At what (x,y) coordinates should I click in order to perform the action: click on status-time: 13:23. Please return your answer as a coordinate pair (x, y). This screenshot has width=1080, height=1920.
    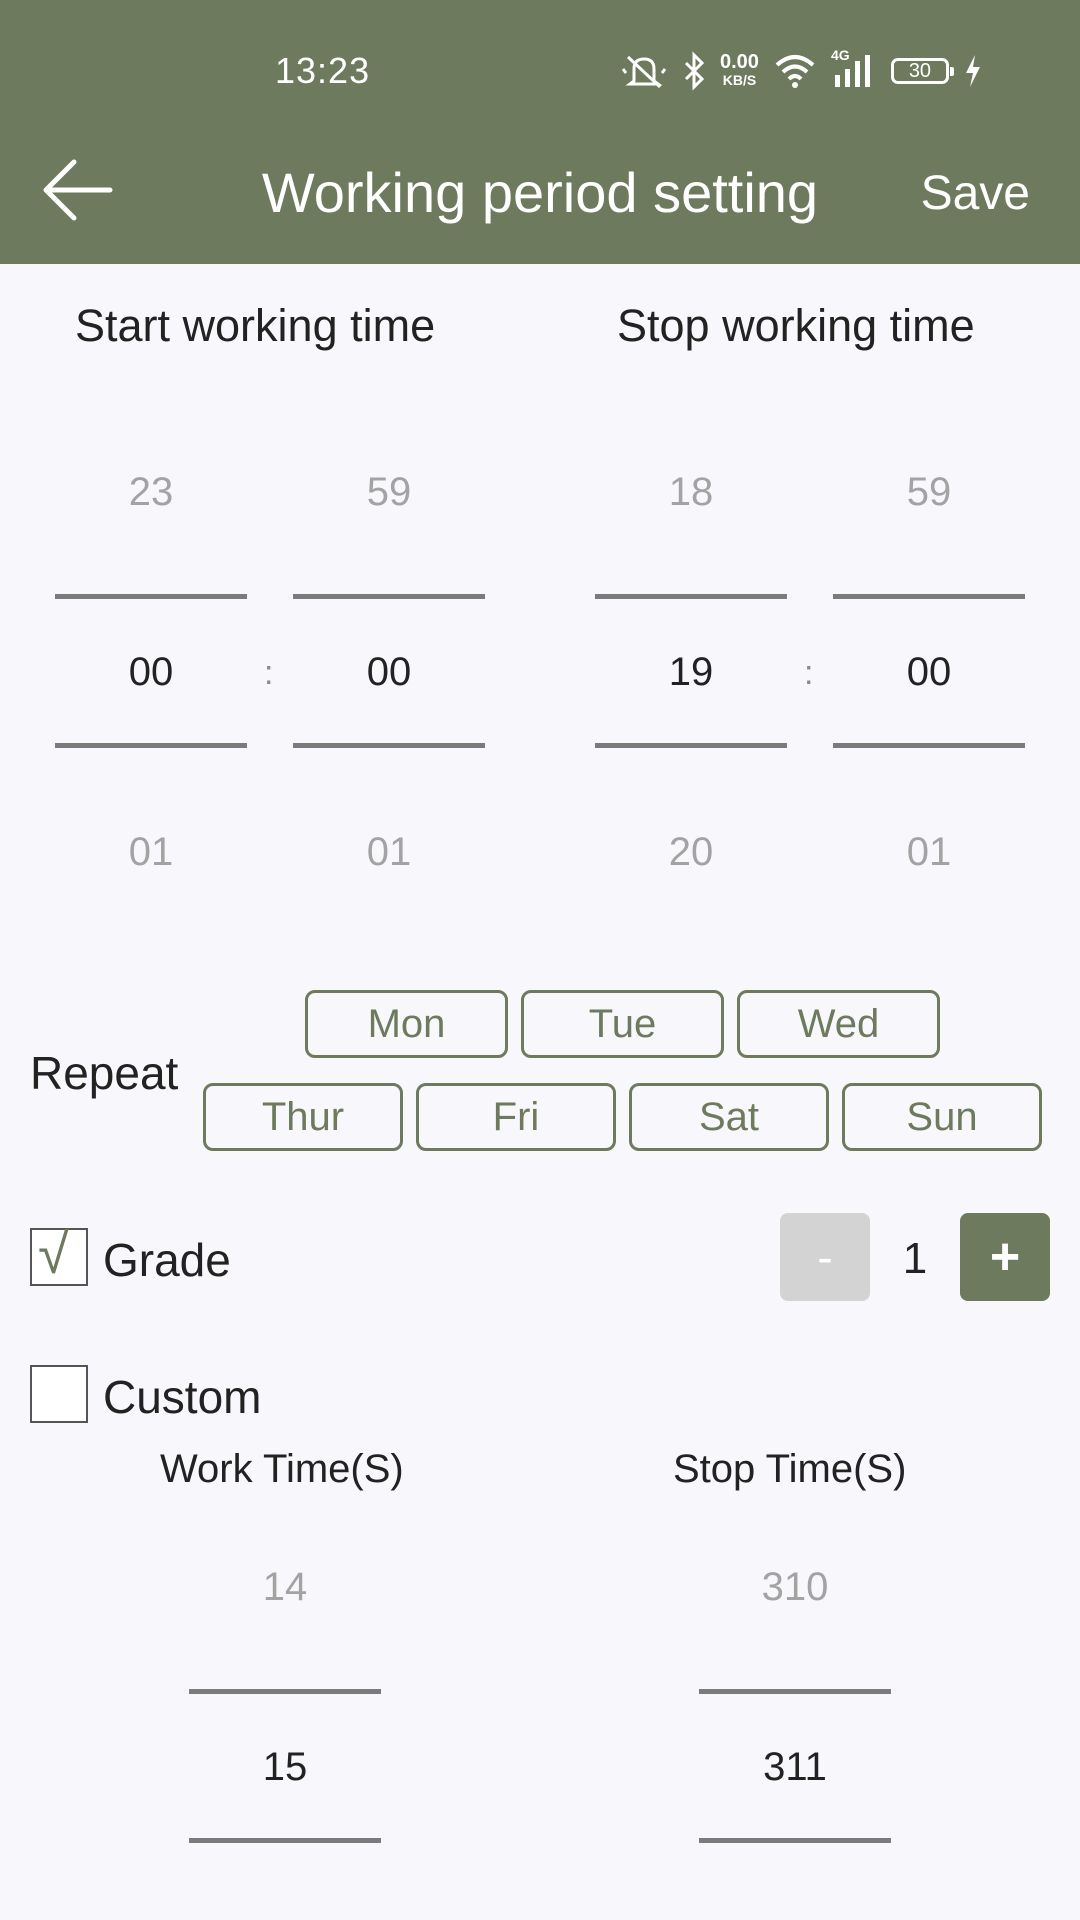
    Looking at the image, I should click on (323, 70).